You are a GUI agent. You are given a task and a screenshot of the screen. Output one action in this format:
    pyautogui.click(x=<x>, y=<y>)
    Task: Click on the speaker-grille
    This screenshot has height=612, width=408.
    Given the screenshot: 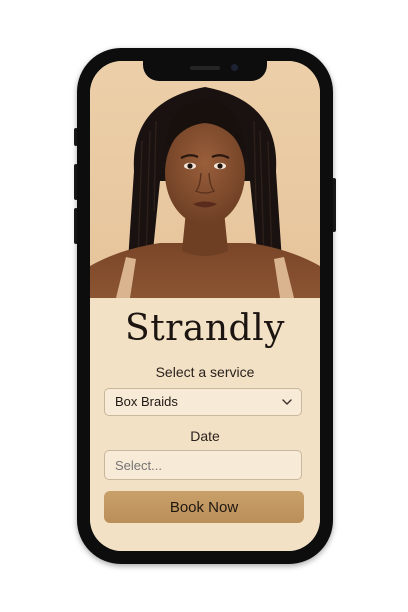 What is the action you would take?
    pyautogui.click(x=205, y=68)
    